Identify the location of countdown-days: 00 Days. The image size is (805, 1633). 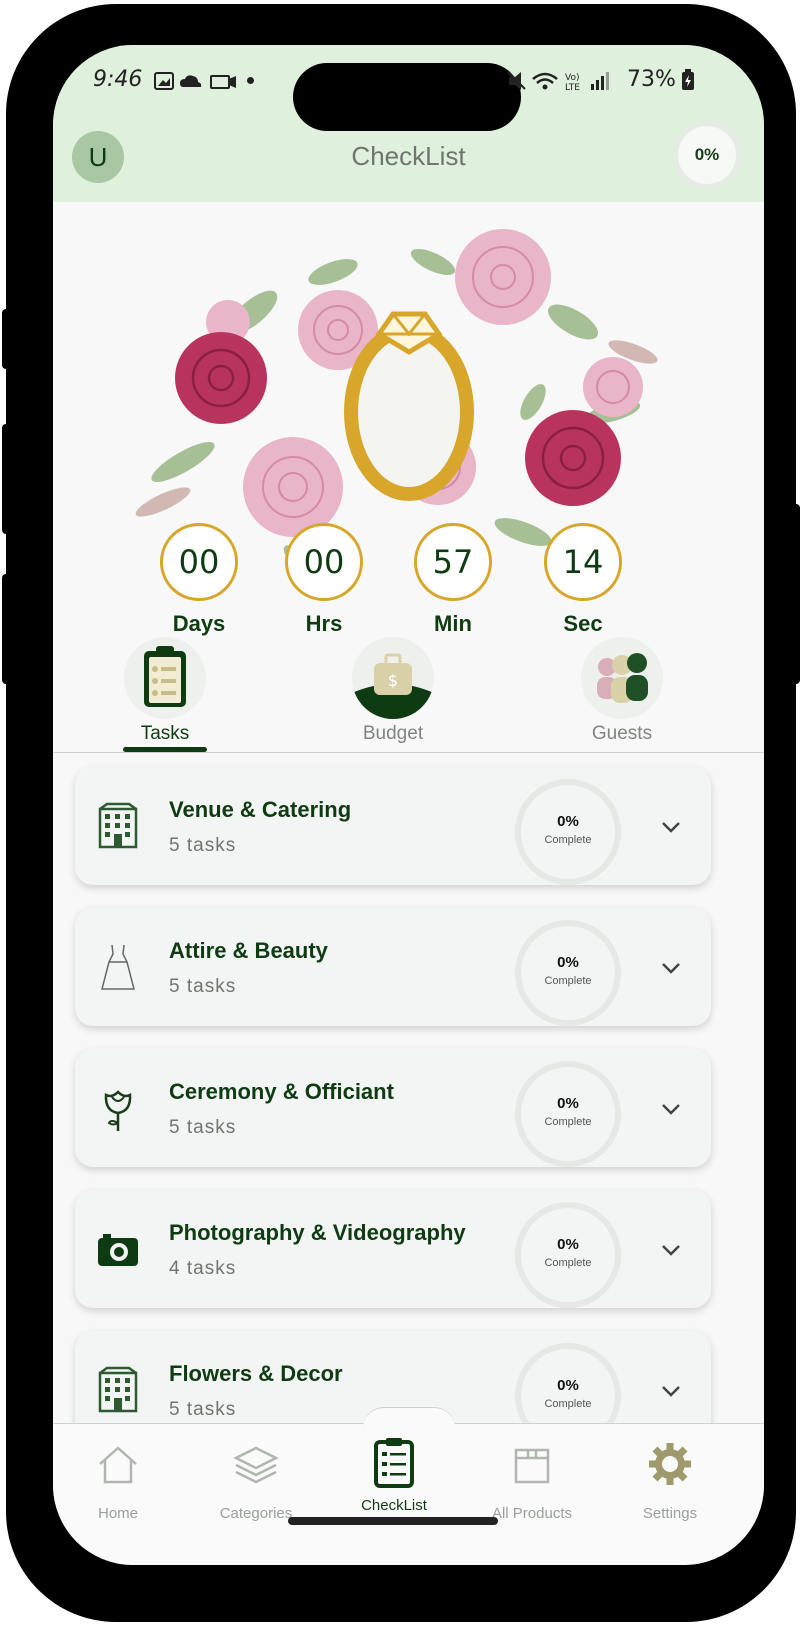
(199, 580).